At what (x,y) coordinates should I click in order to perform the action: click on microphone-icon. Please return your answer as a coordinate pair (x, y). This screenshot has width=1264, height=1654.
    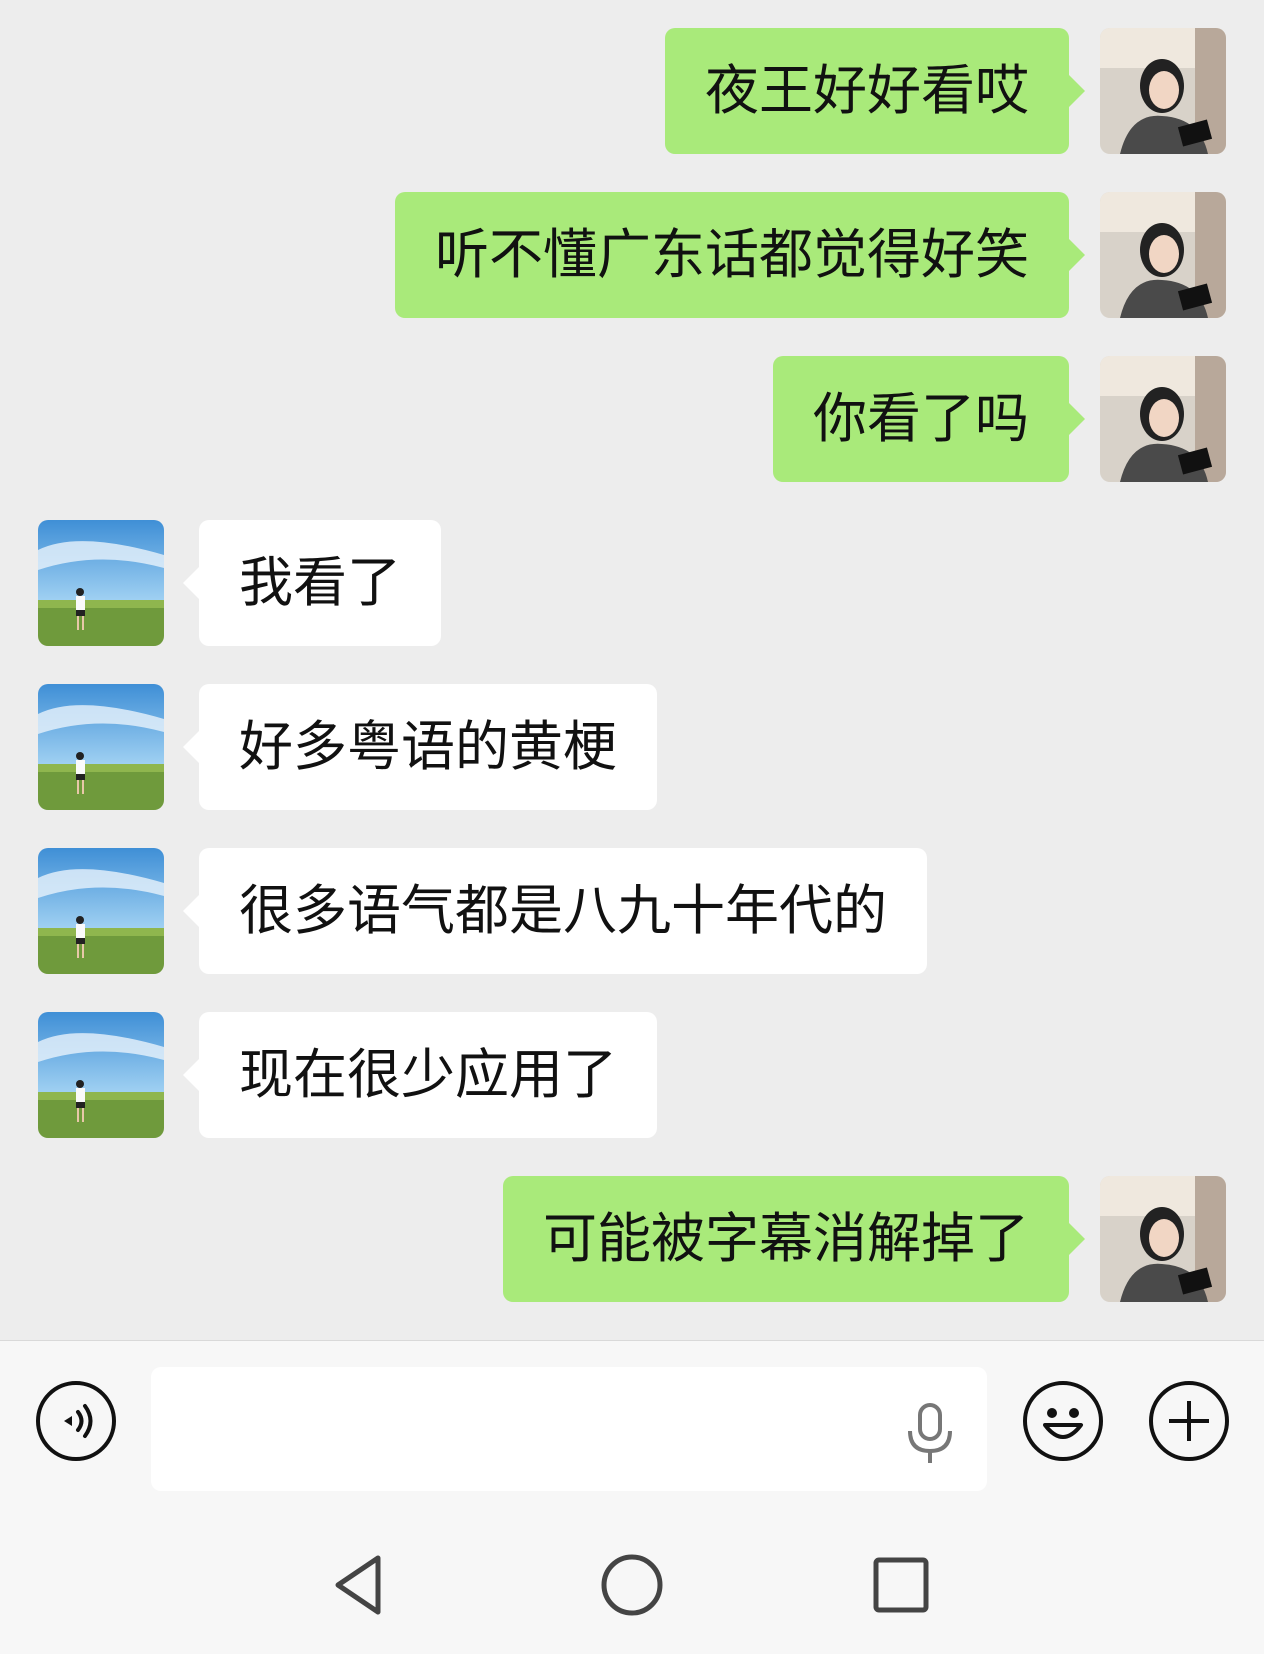
    Looking at the image, I should click on (930, 1433).